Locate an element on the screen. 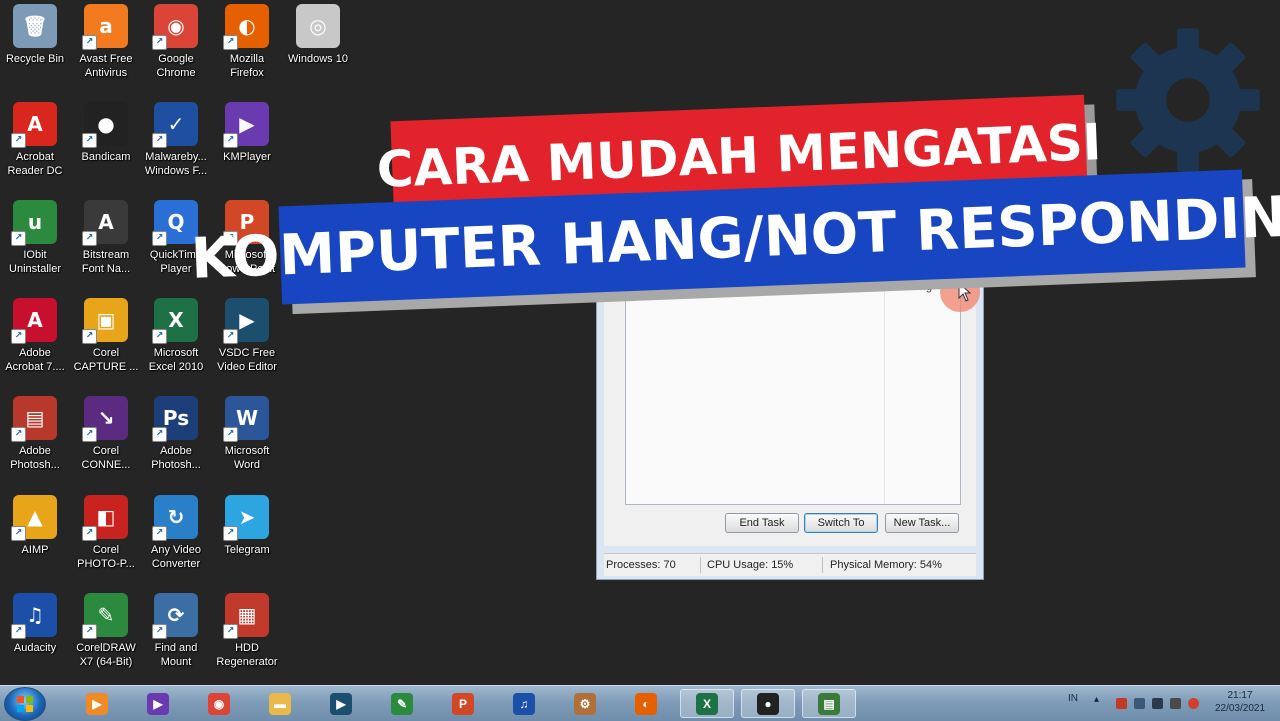 Image resolution: width=1280 pixels, height=721 pixels. desktop-icon-label: Avast Free Antivirus is located at coordinates (106, 66).